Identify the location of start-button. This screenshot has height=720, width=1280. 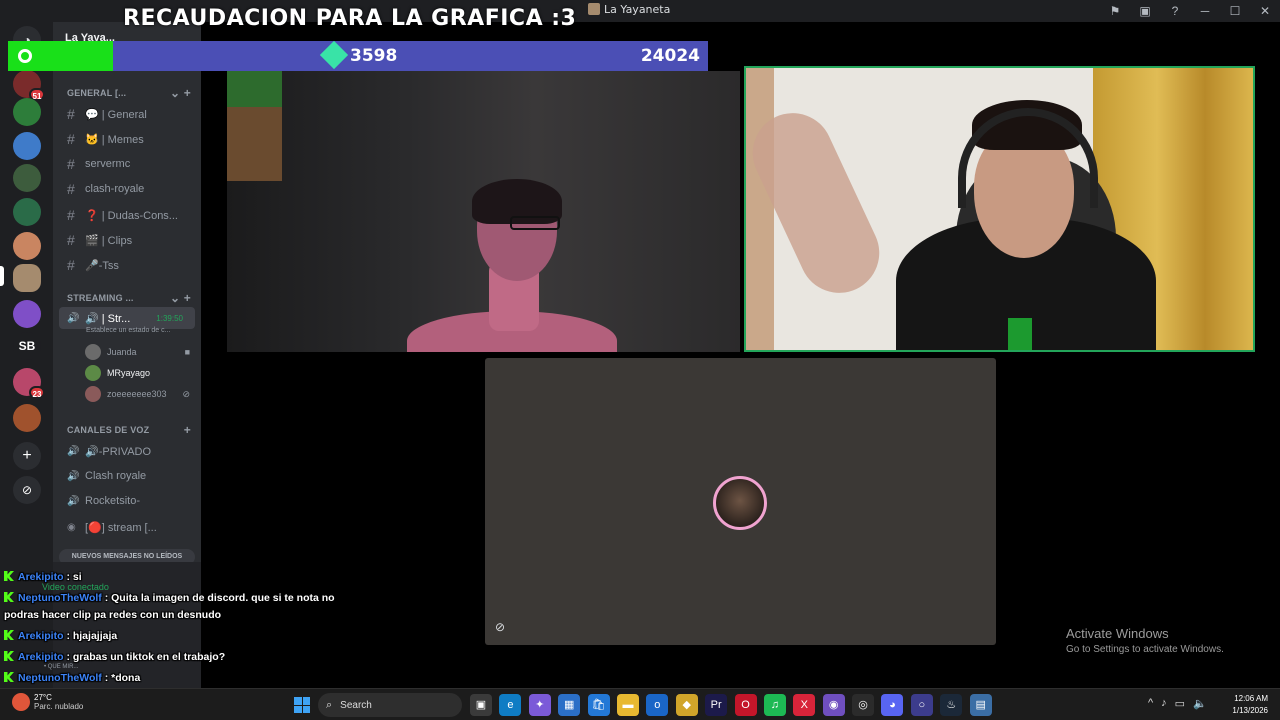
(302, 705).